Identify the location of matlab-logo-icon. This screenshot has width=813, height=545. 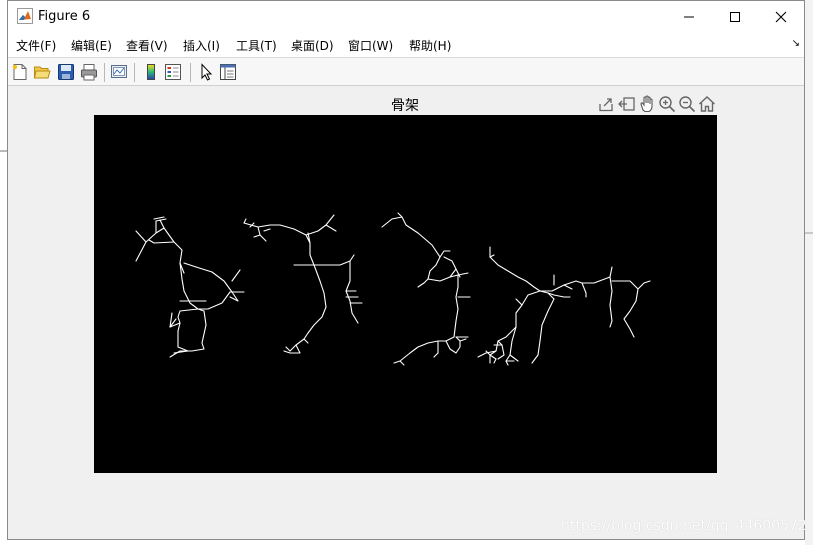
(25, 16).